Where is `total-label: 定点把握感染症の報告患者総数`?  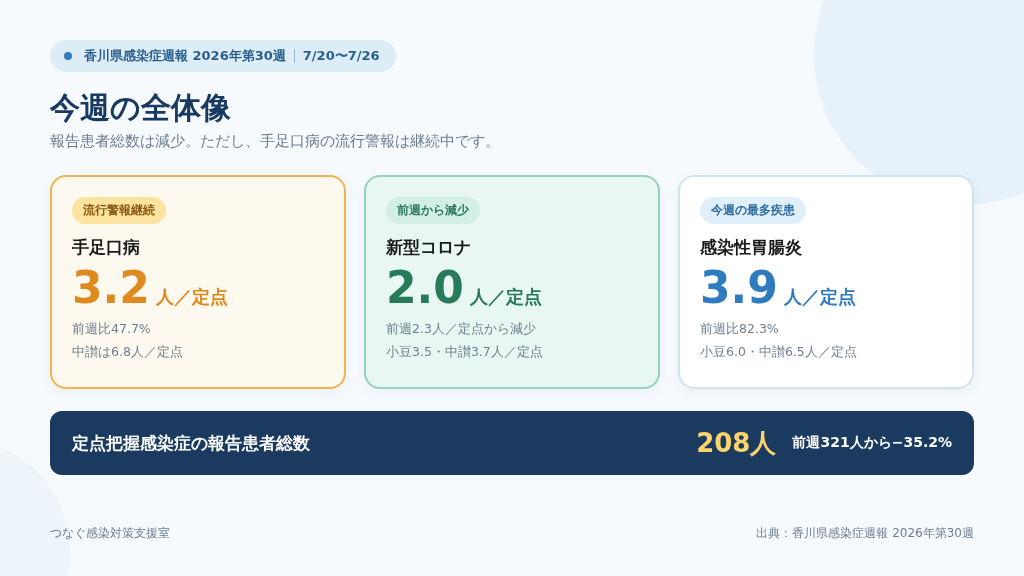 total-label: 定点把握感染症の報告患者総数 is located at coordinates (191, 443).